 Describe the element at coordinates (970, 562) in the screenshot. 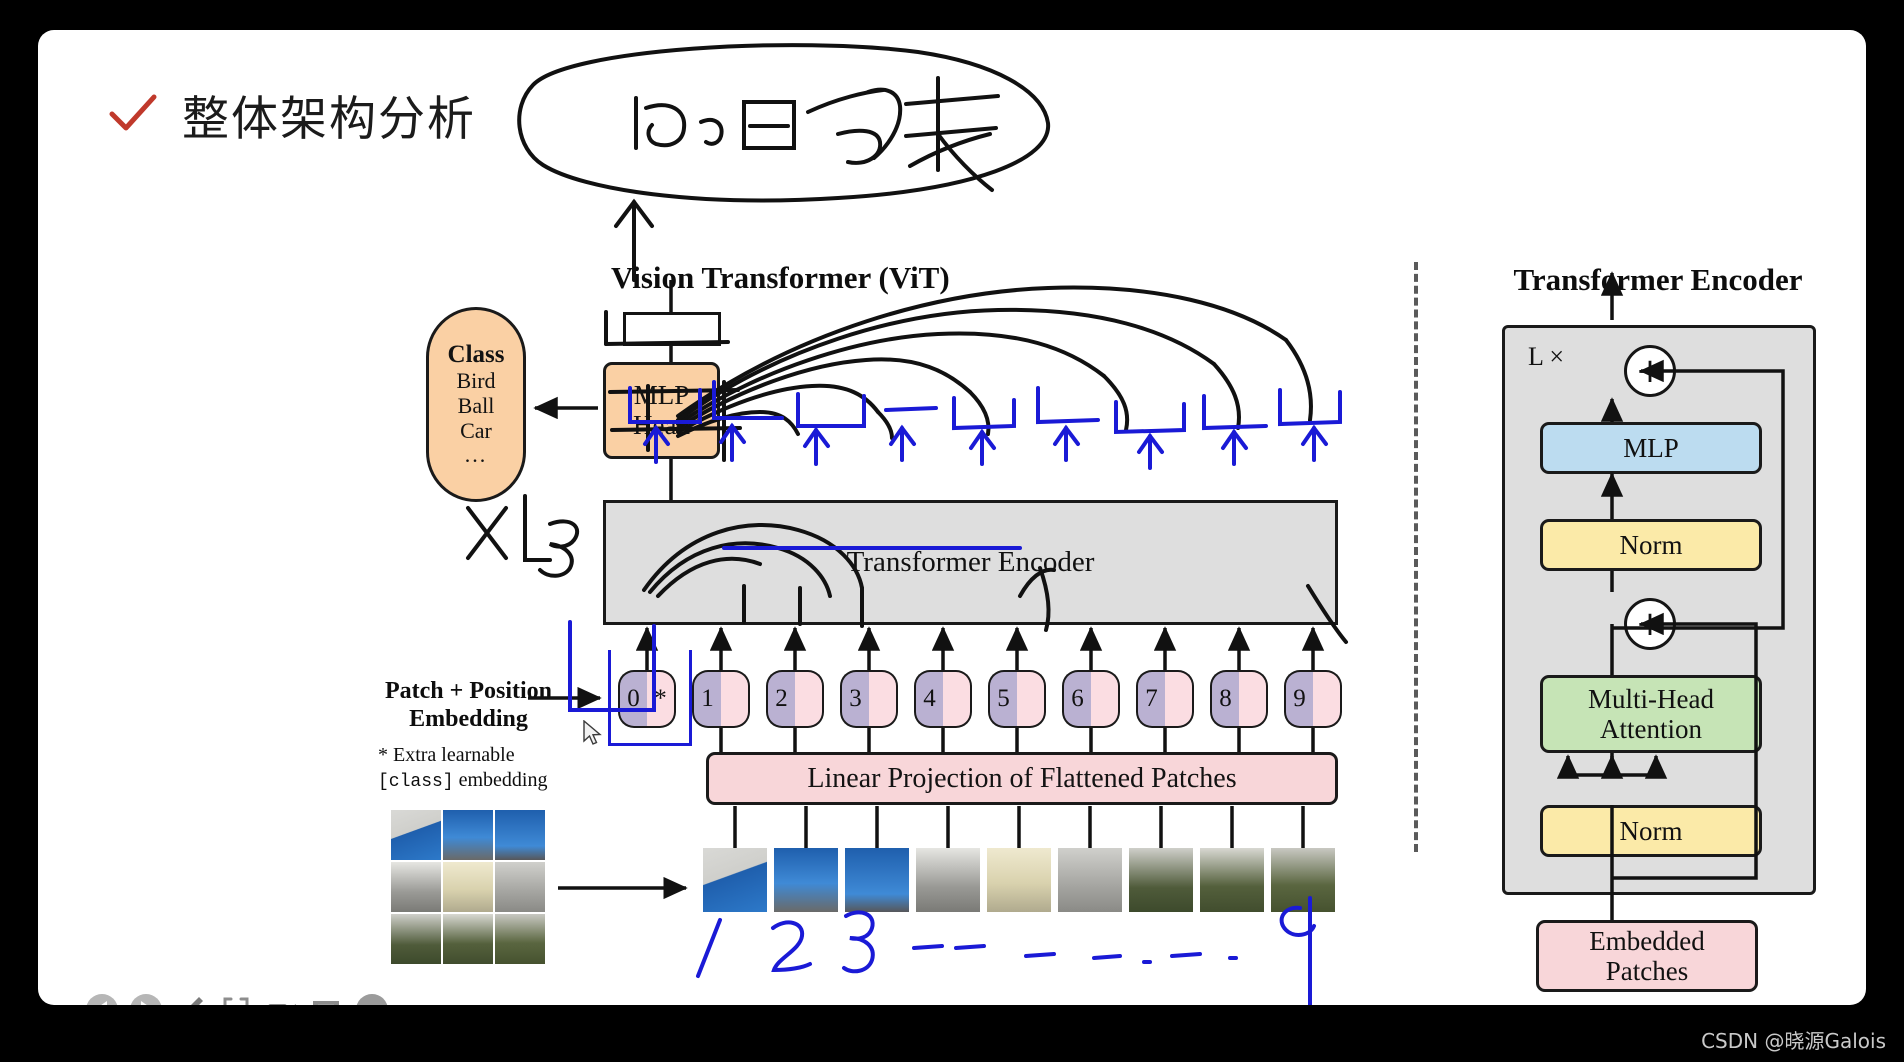

I see `transformer-encoder-band: Transformer Encoder` at that location.